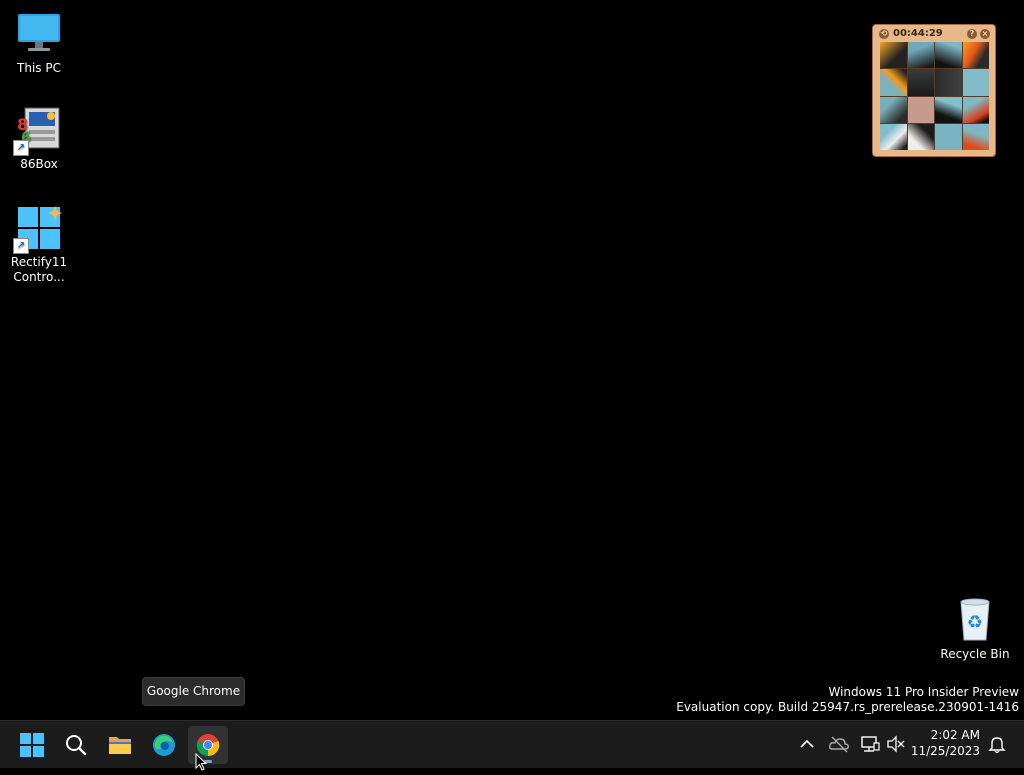  I want to click on gadget-help-button: ?, so click(972, 34).